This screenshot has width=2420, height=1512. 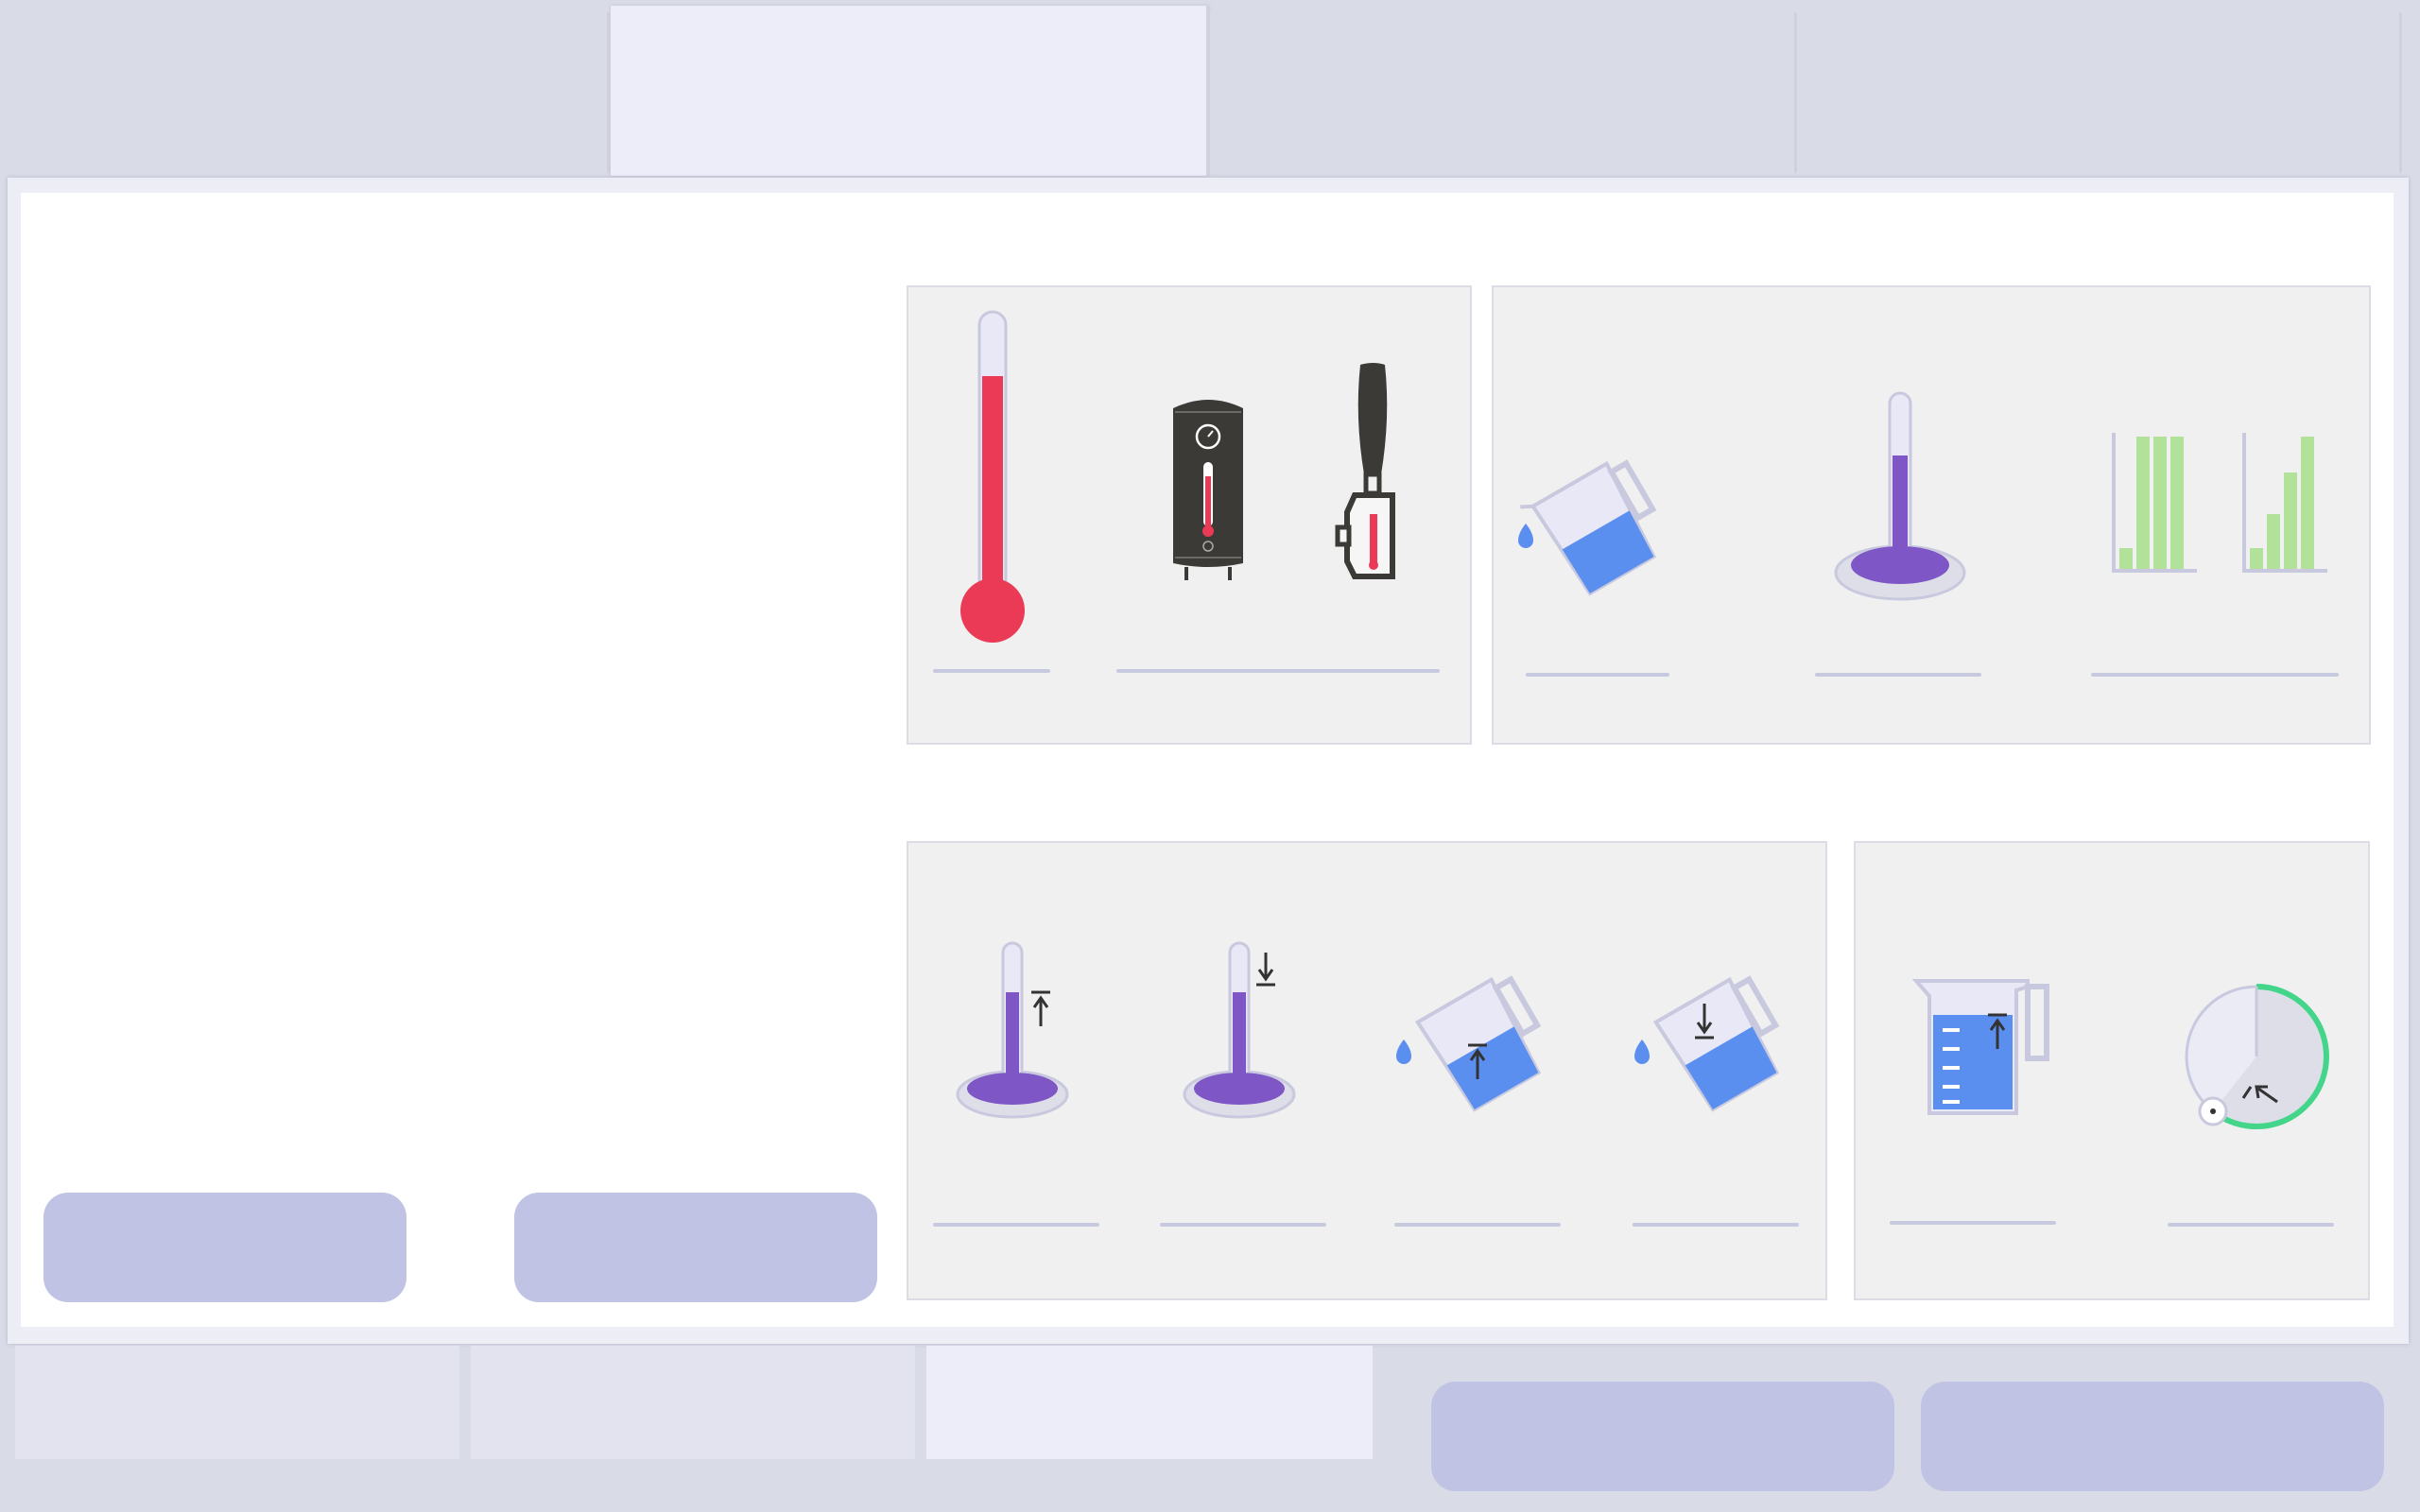 What do you see at coordinates (2219, 503) in the screenshot?
I see `bar-levels-icon` at bounding box center [2219, 503].